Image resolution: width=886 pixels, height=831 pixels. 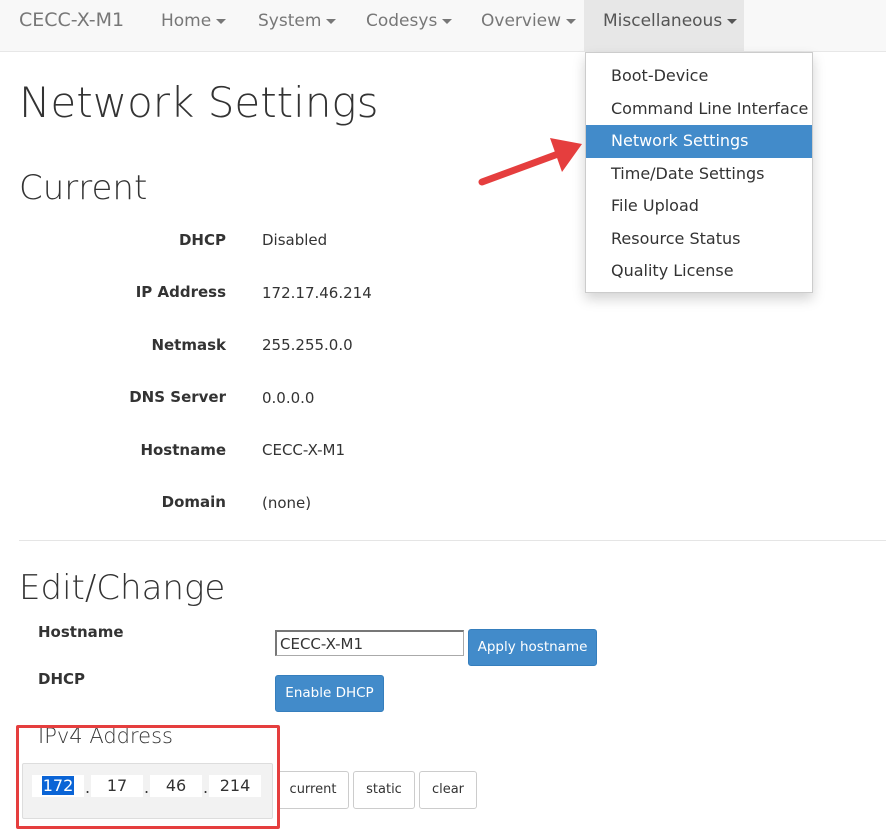 I want to click on edit-dhcp-label: DHCP, so click(x=62, y=679).